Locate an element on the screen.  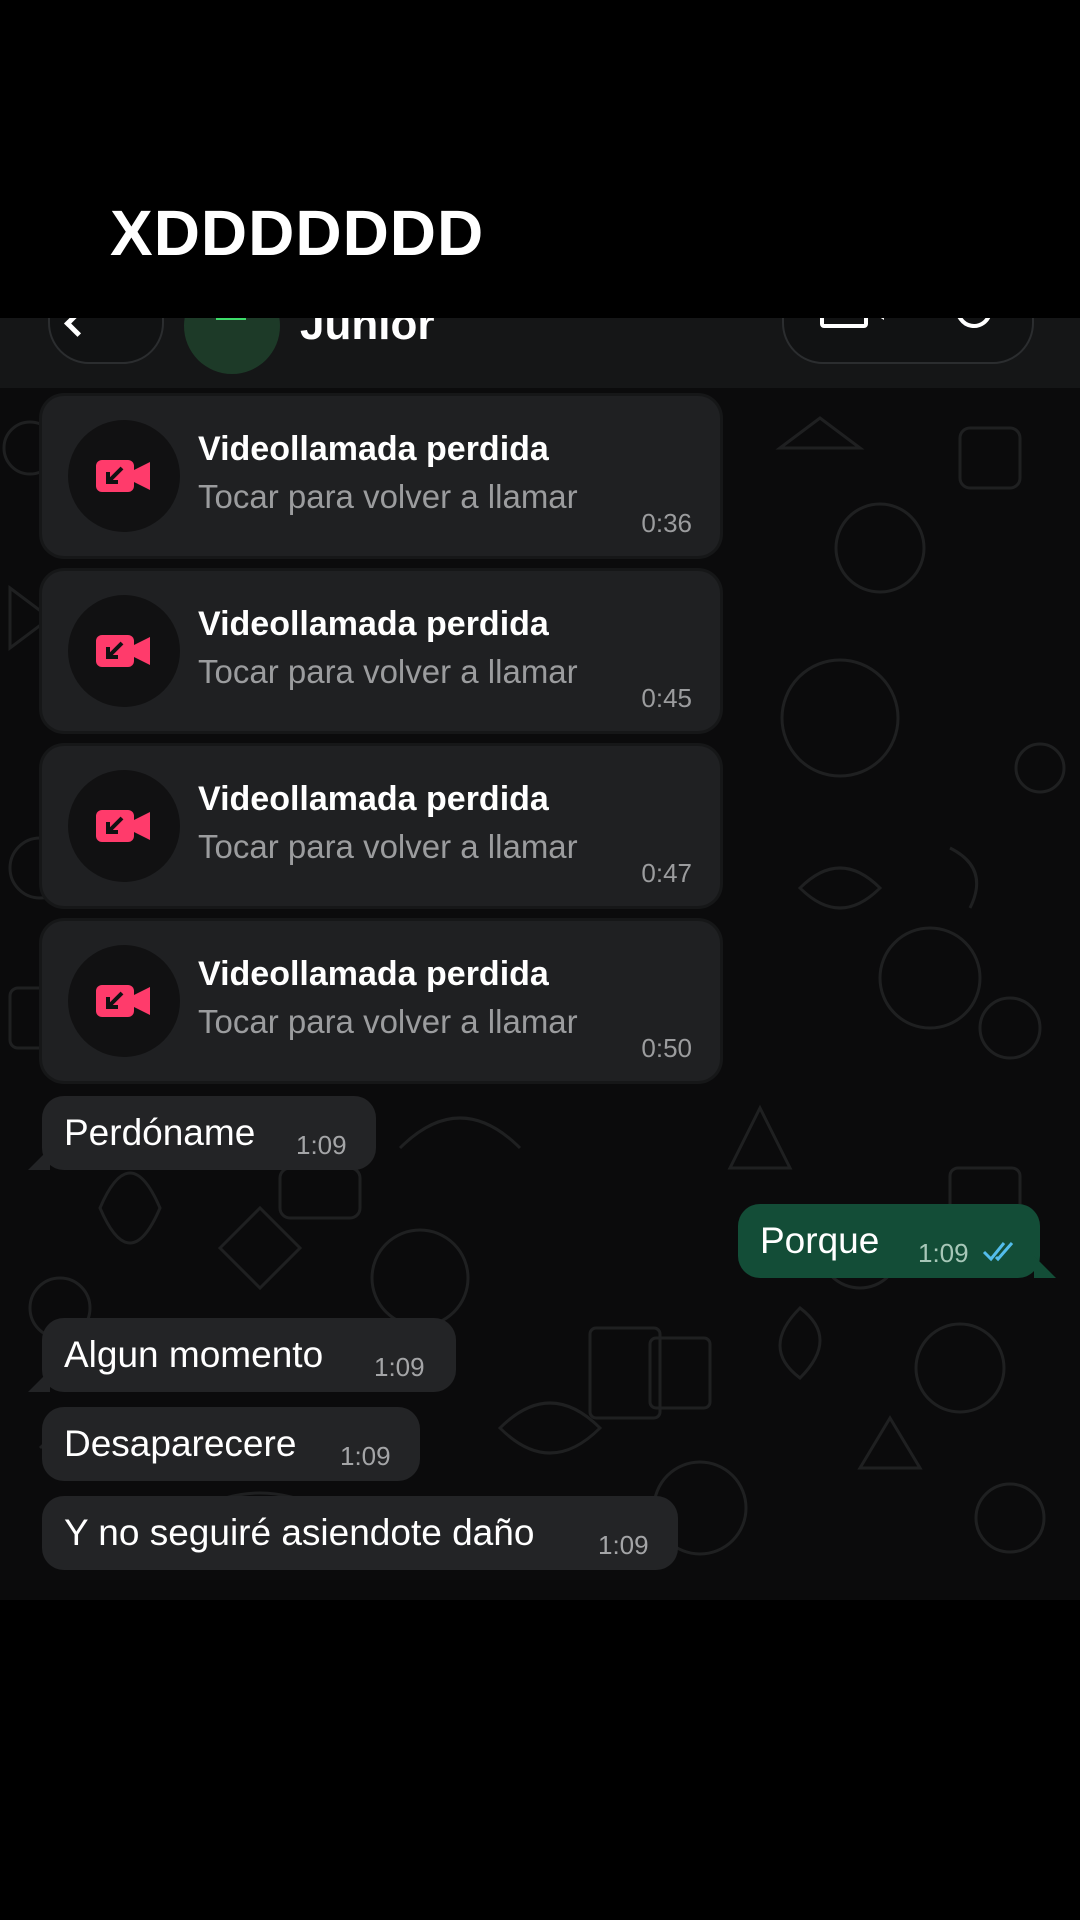
call-actions is located at coordinates (908, 341).